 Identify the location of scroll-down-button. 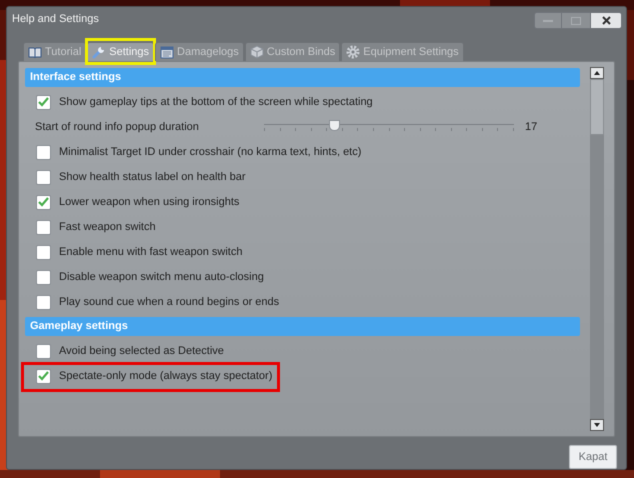
(597, 425).